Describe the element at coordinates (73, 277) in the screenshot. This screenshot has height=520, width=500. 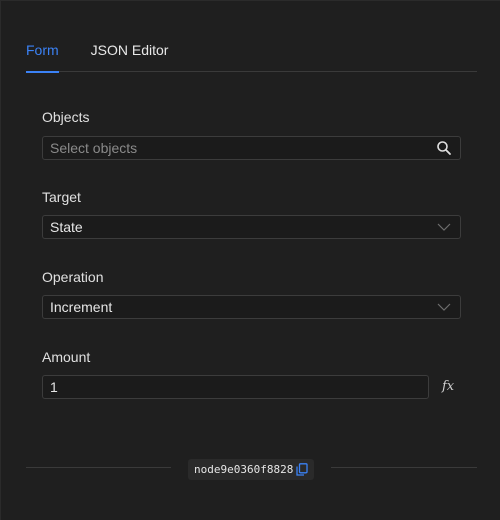
I see `operation-label: Operation` at that location.